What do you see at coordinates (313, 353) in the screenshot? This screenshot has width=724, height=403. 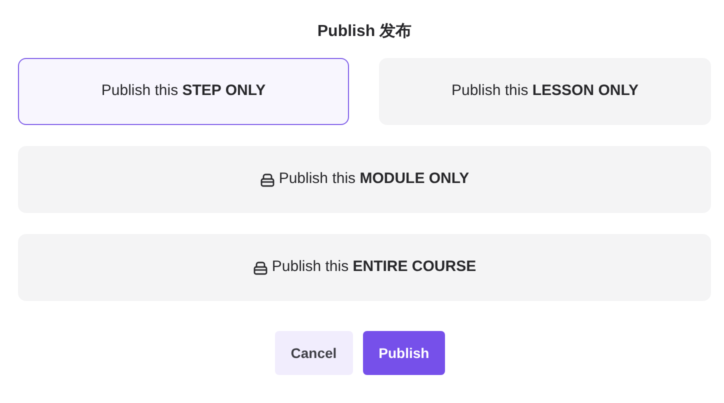 I see `cancel-button: Cancel` at bounding box center [313, 353].